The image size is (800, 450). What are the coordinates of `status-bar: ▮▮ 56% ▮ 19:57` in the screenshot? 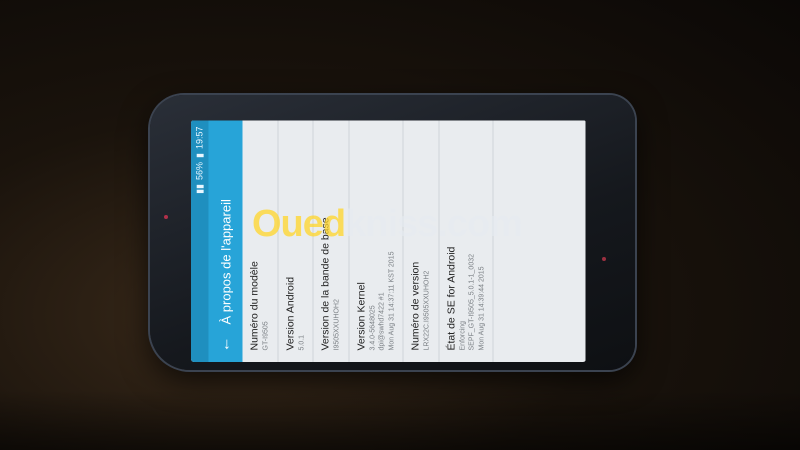 It's located at (200, 241).